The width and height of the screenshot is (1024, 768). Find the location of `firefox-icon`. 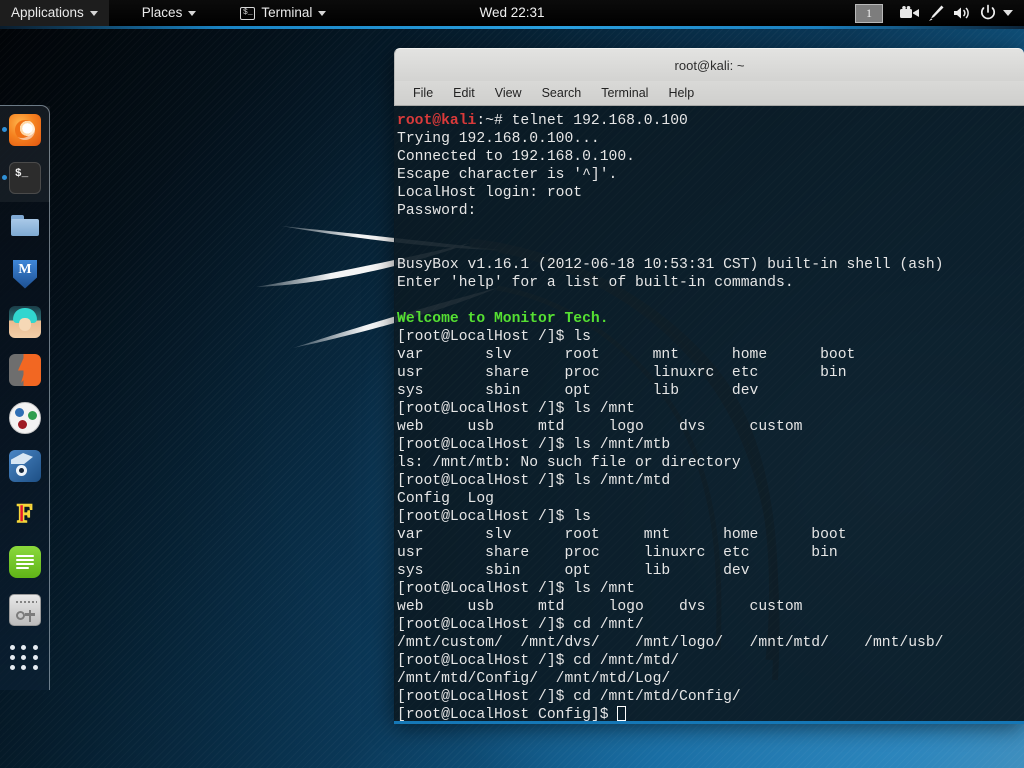

firefox-icon is located at coordinates (25, 130).